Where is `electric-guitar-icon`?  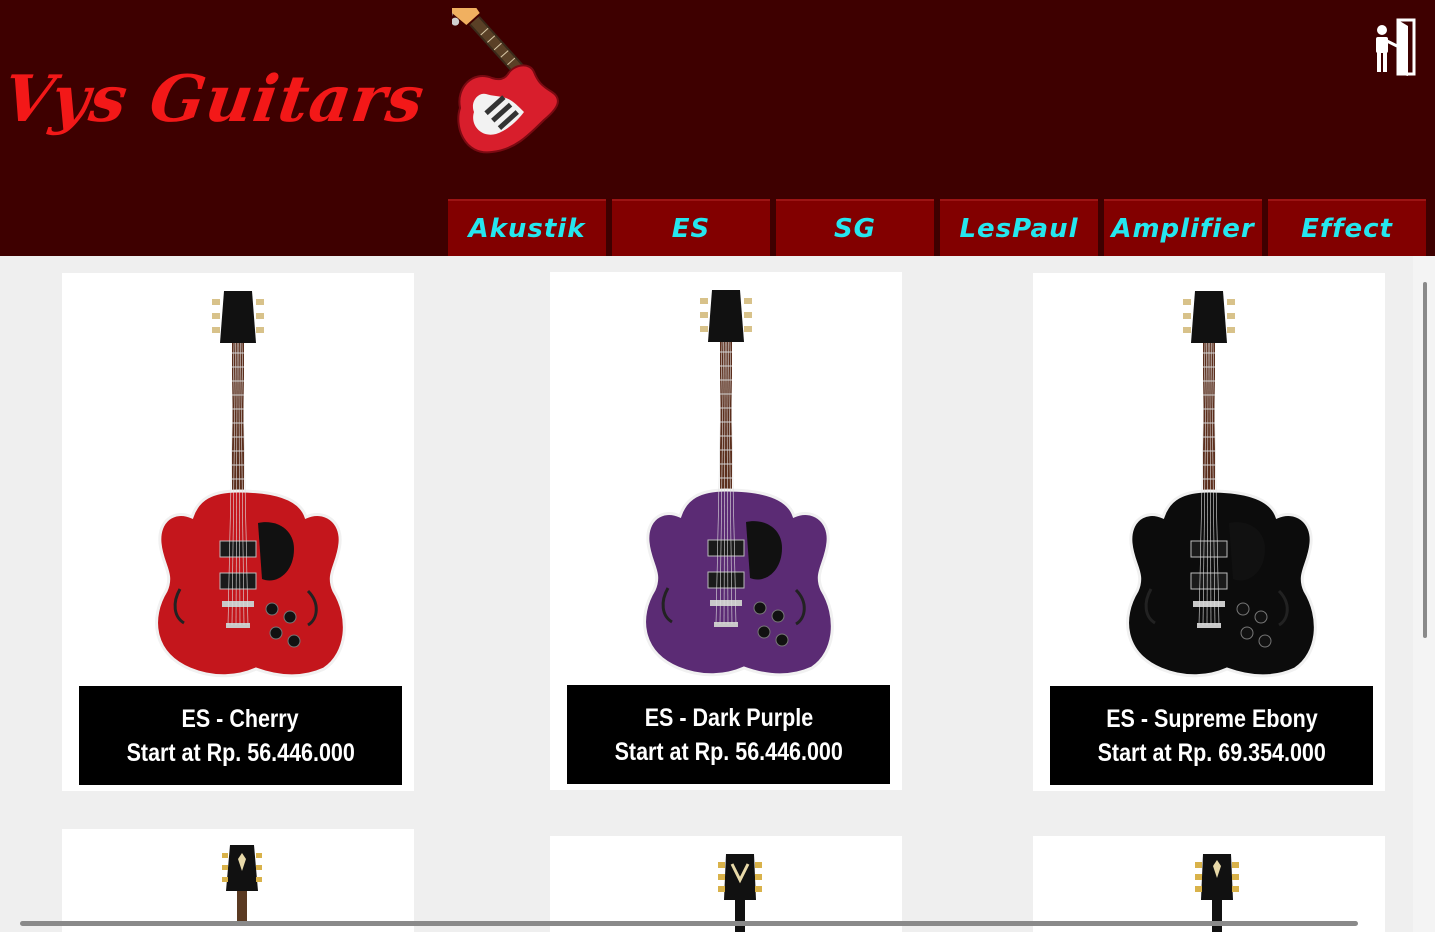 electric-guitar-icon is located at coordinates (505, 81).